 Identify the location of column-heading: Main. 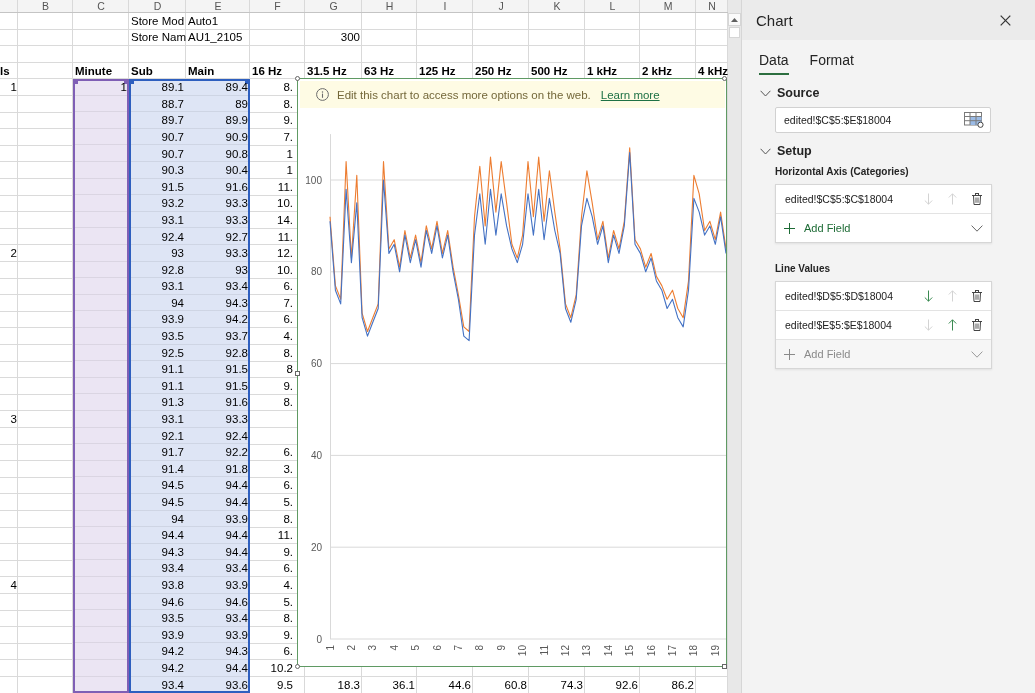
(201, 70).